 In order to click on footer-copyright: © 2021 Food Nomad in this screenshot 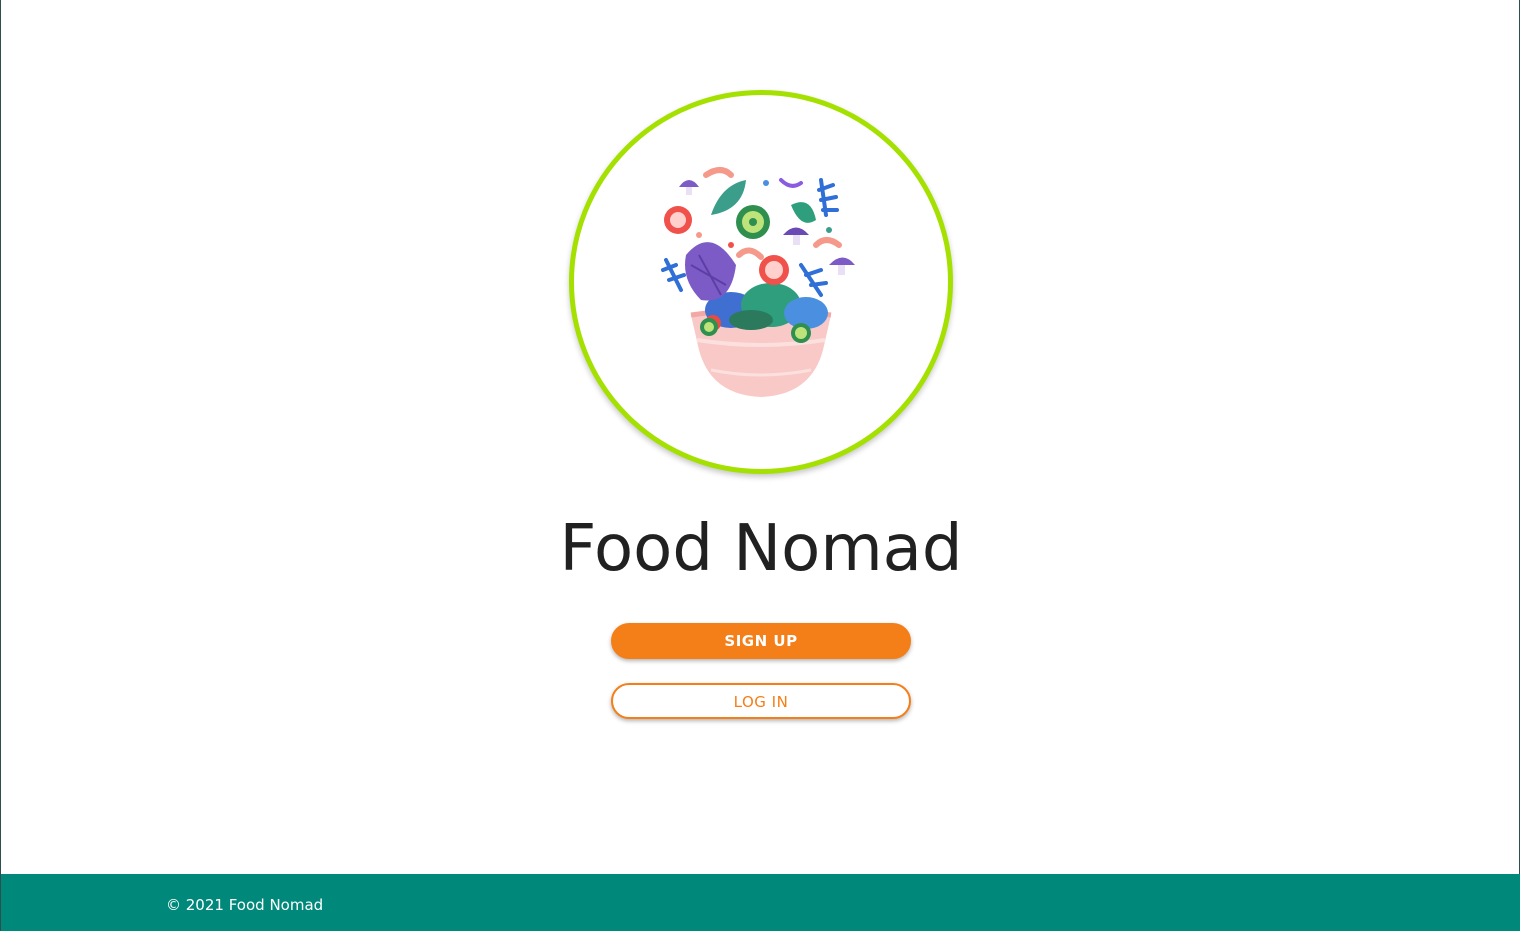, I will do `click(245, 905)`.